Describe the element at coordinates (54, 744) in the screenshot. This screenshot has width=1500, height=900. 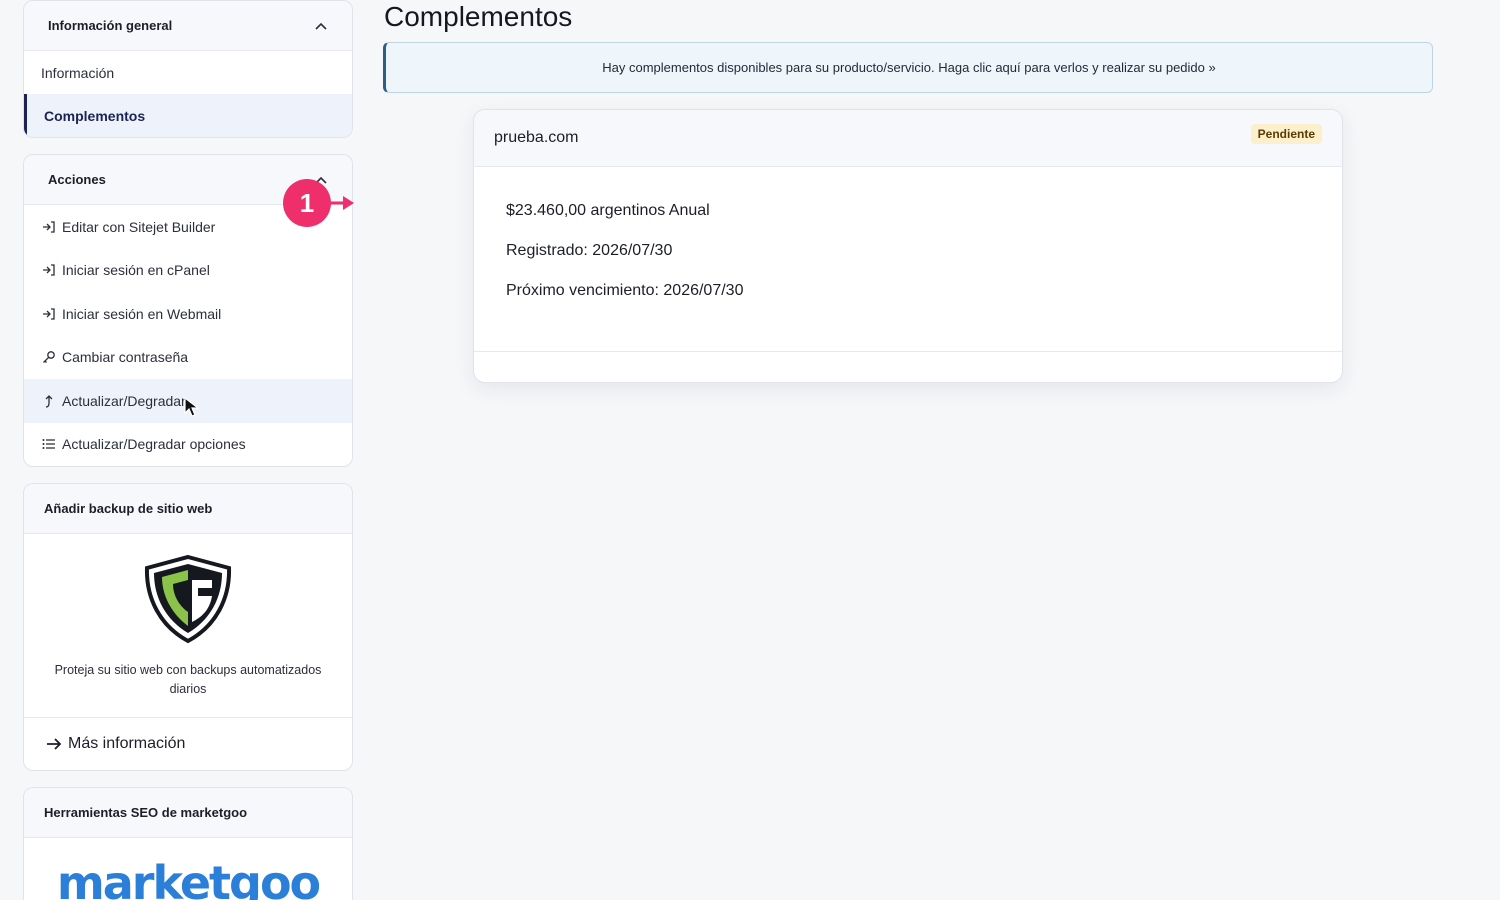
I see `arrow-right-icon` at that location.